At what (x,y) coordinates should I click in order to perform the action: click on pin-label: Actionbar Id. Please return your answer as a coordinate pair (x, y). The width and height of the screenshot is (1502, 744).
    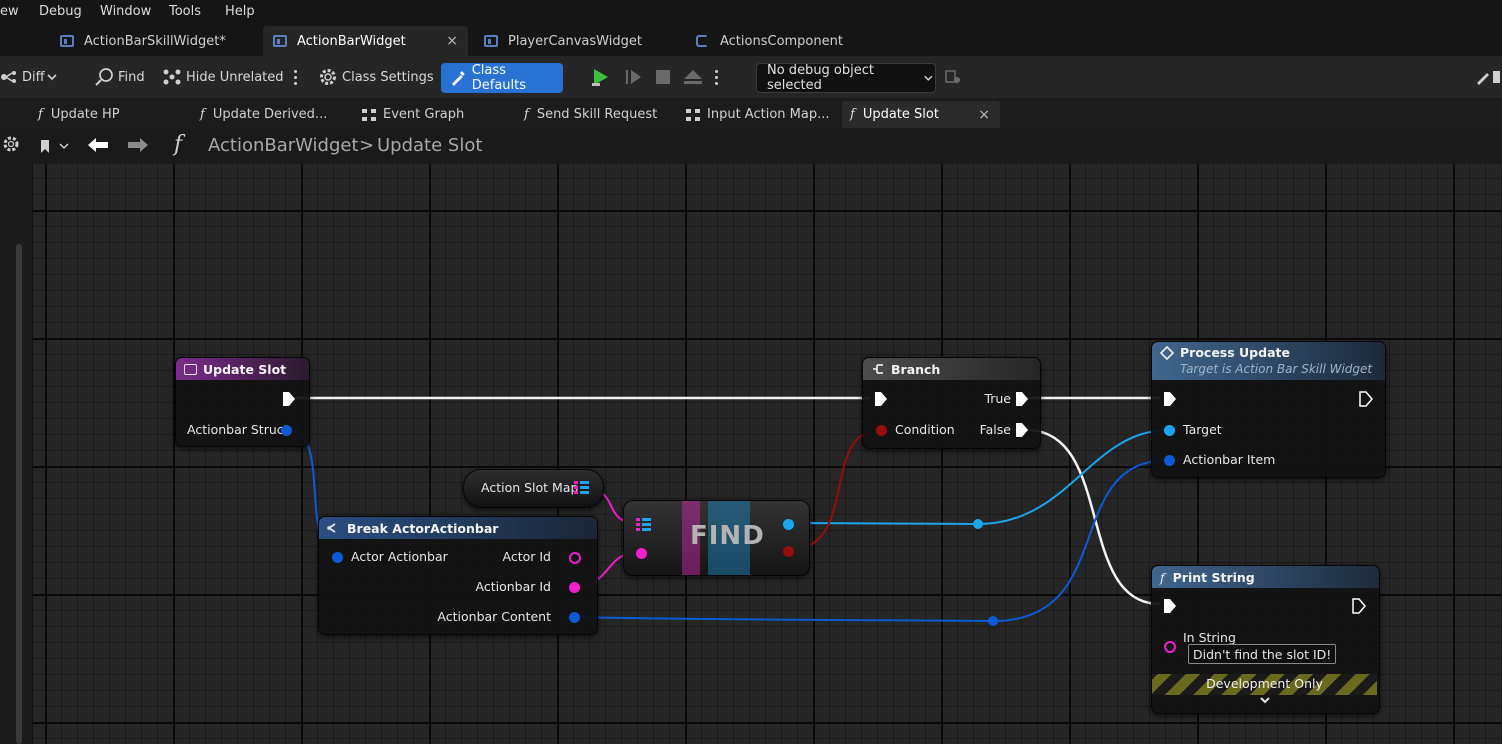
    Looking at the image, I should click on (513, 586).